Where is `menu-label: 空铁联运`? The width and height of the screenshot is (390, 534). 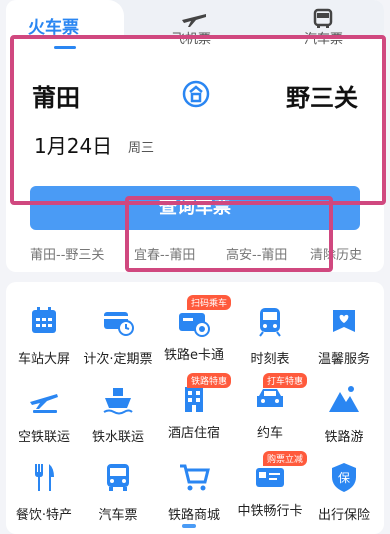
menu-label: 空铁联运 is located at coordinates (43, 437).